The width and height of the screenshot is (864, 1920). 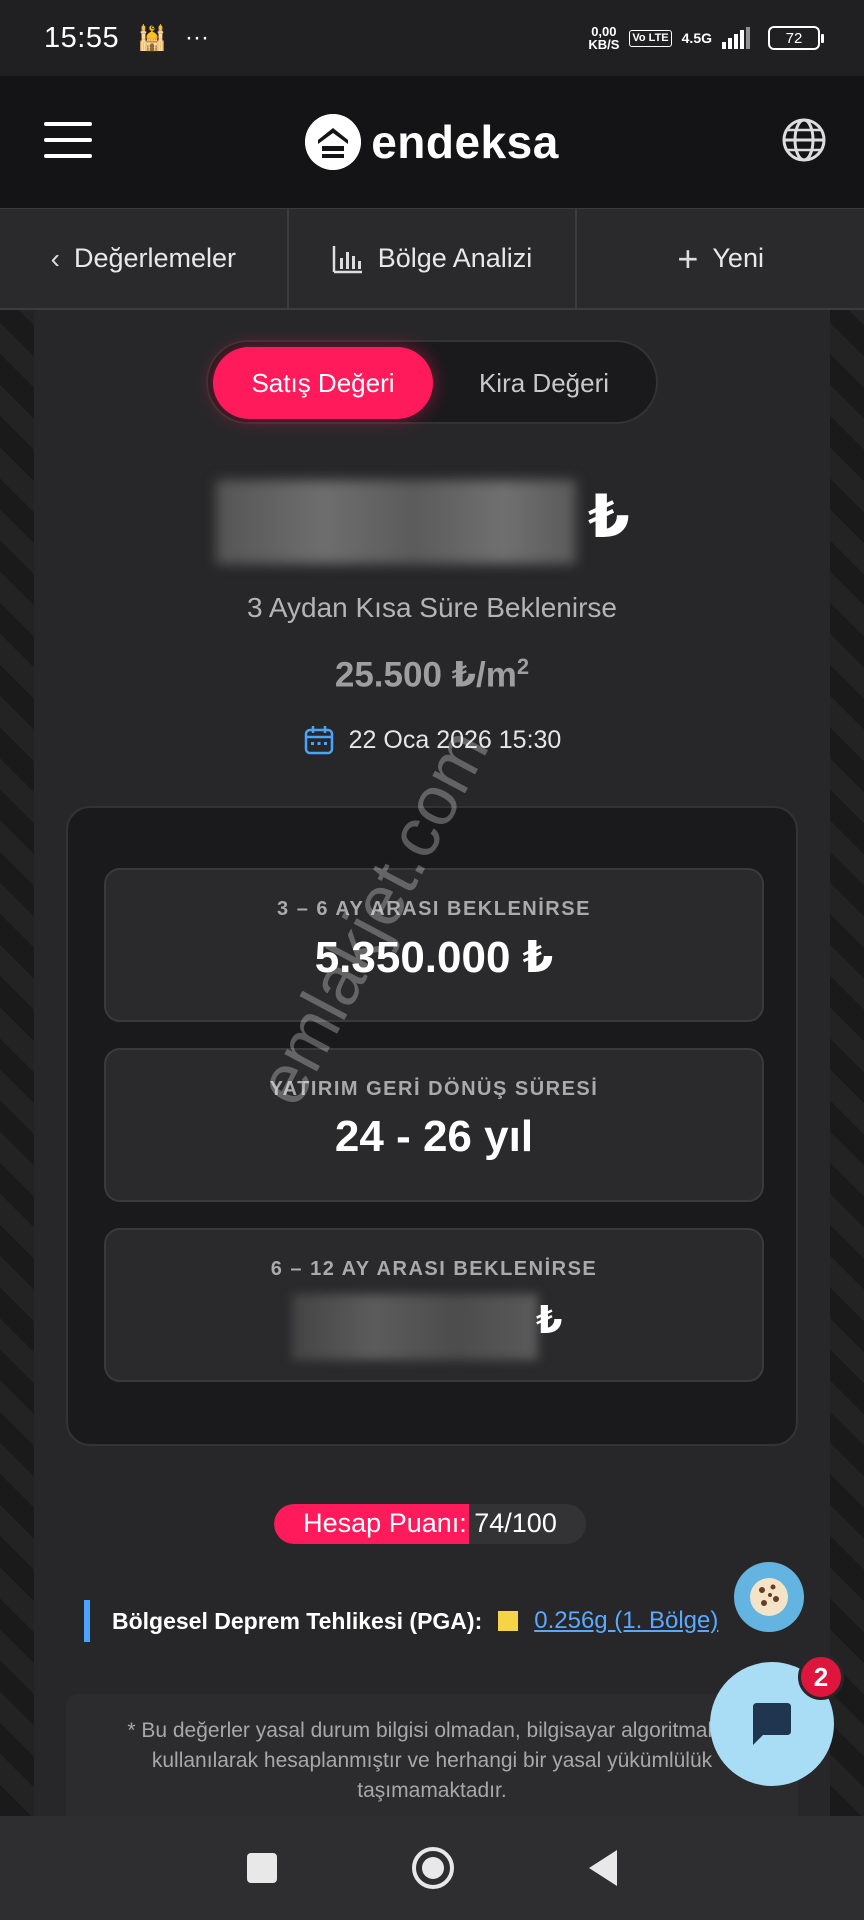 I want to click on blurred-main-price, so click(x=396, y=522).